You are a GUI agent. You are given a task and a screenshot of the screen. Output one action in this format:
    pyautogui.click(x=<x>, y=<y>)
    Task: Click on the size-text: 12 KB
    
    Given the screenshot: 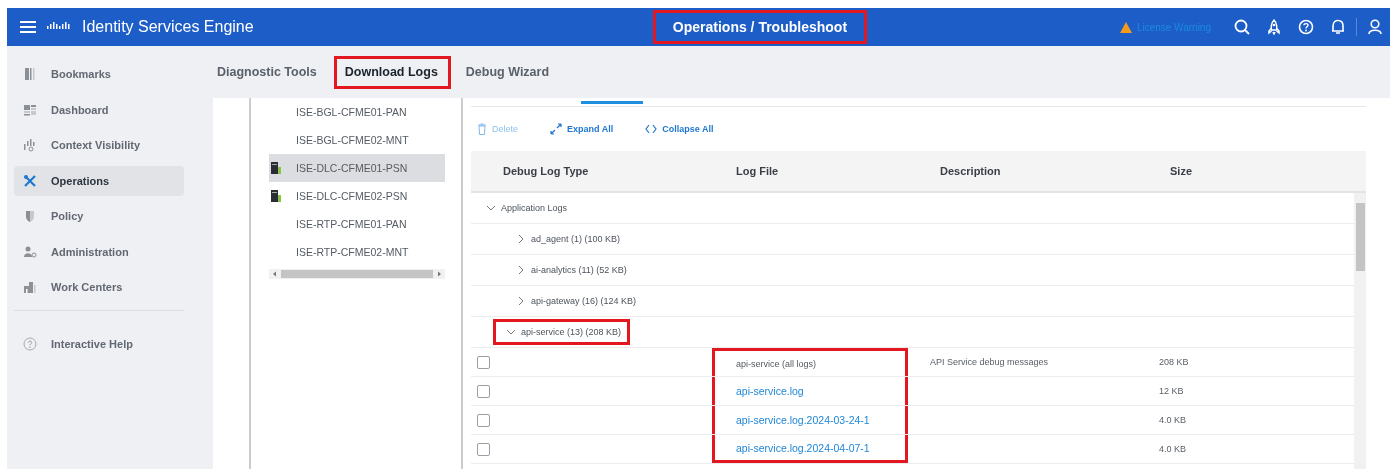 What is the action you would take?
    pyautogui.click(x=1171, y=391)
    